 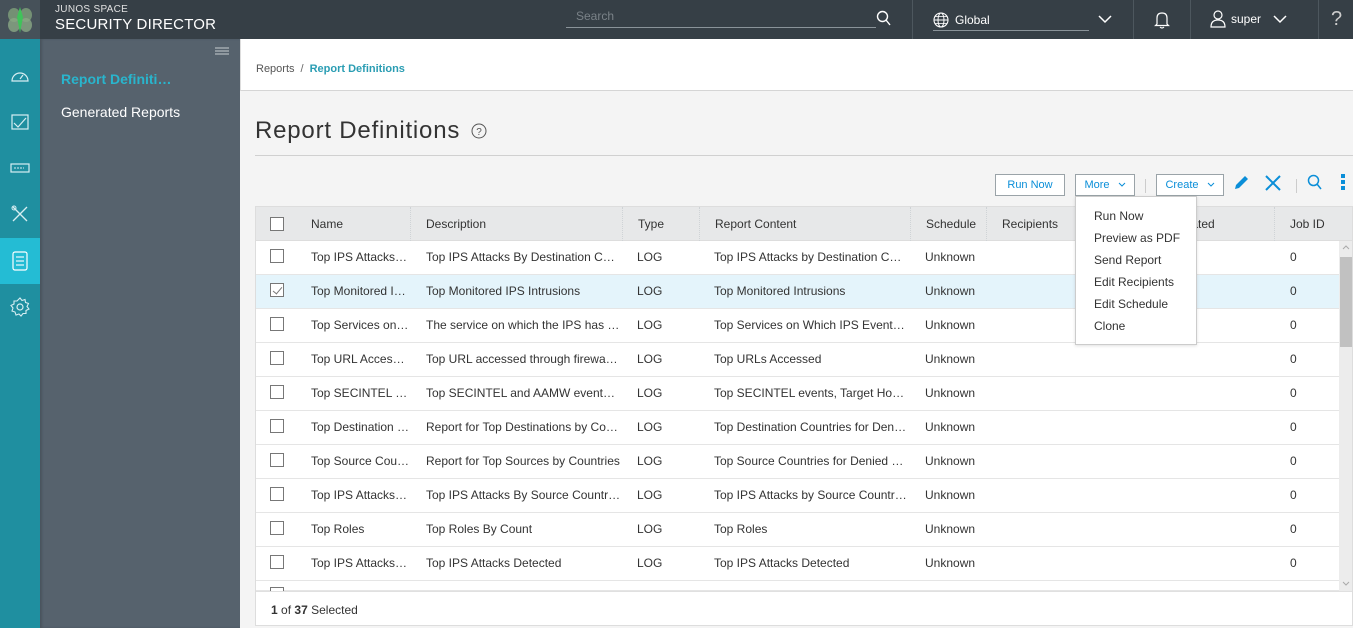 I want to click on nav-devices, so click(x=20, y=168).